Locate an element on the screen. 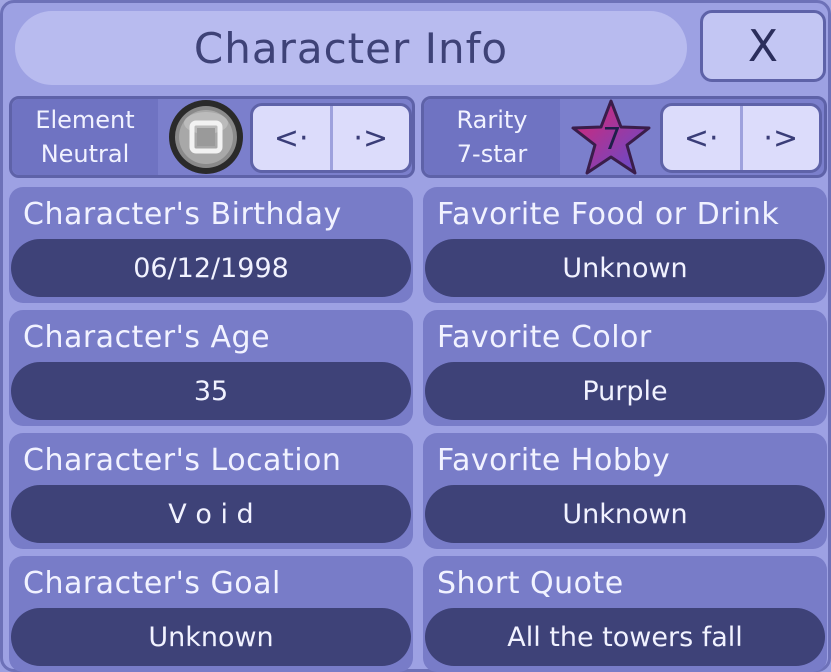 The width and height of the screenshot is (831, 672). age-card: Character's Age 35 is located at coordinates (211, 368).